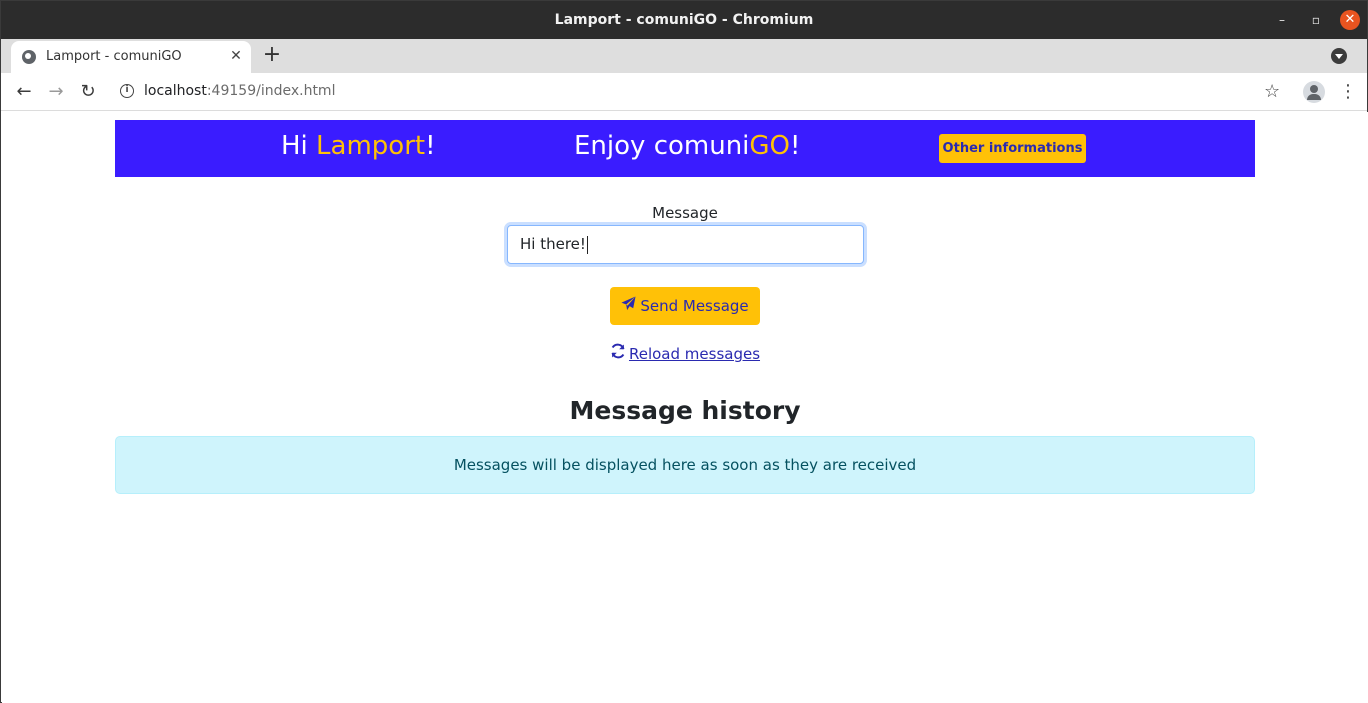 The image size is (1368, 703). I want to click on refresh-icon, so click(618, 353).